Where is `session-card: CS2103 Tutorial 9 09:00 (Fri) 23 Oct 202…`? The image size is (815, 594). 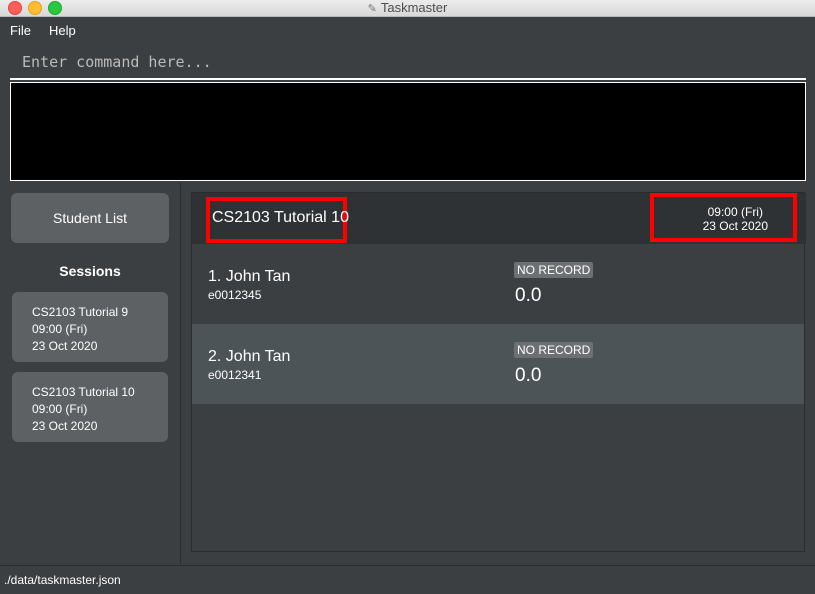 session-card: CS2103 Tutorial 9 09:00 (Fri) 23 Oct 202… is located at coordinates (90, 327).